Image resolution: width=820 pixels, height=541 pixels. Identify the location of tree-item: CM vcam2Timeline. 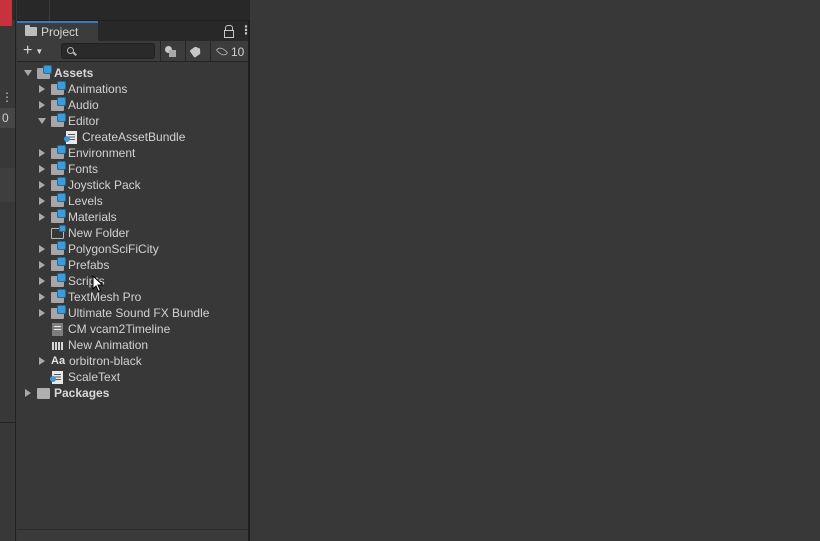
(132, 329).